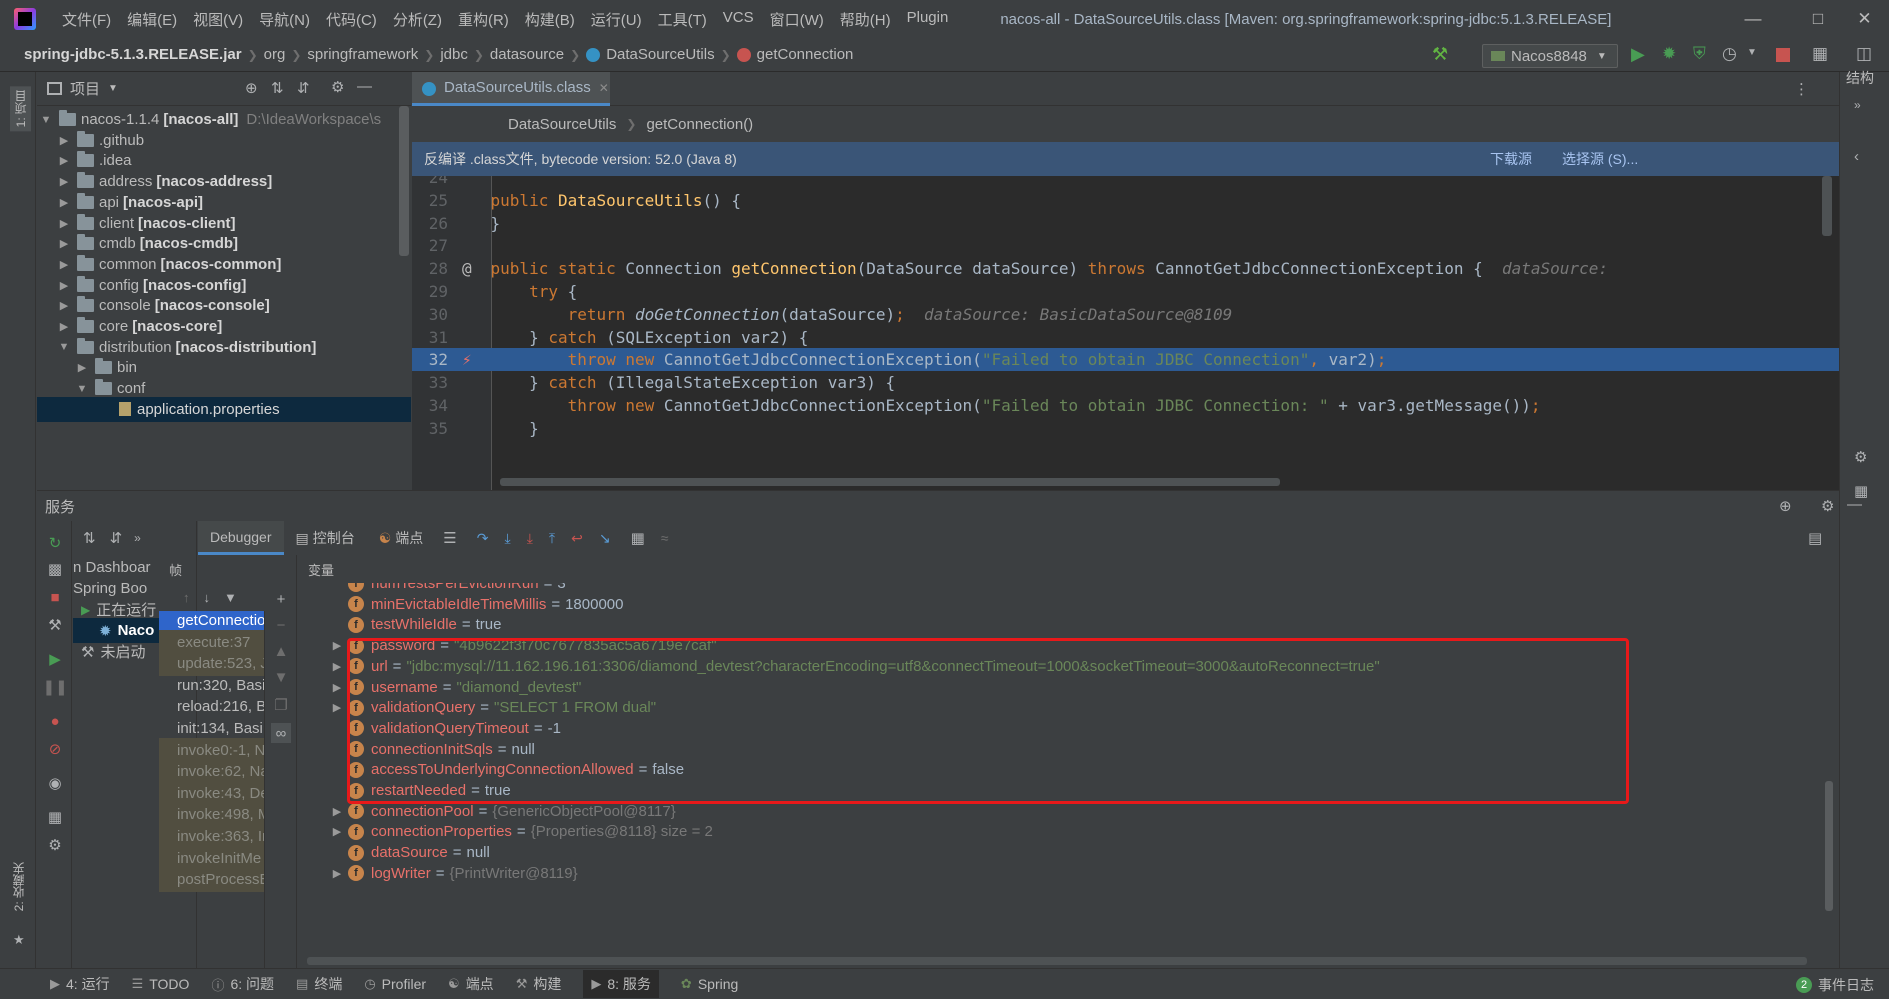 This screenshot has width=1889, height=999. What do you see at coordinates (1835, 985) in the screenshot?
I see `event-log: 2 事件日志` at bounding box center [1835, 985].